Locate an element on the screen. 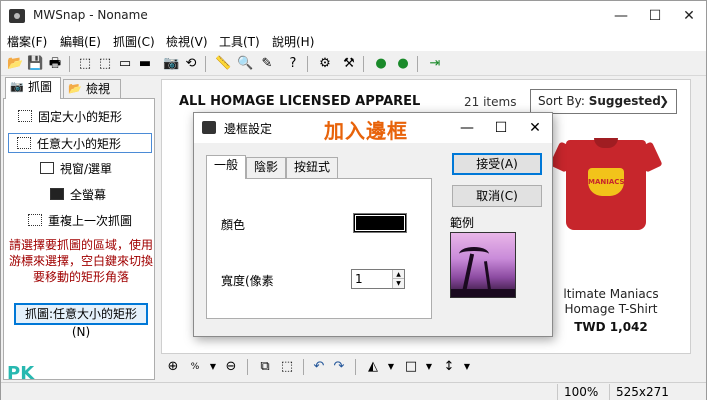 The height and width of the screenshot is (400, 707). camera-icon: 📷 is located at coordinates (171, 64).